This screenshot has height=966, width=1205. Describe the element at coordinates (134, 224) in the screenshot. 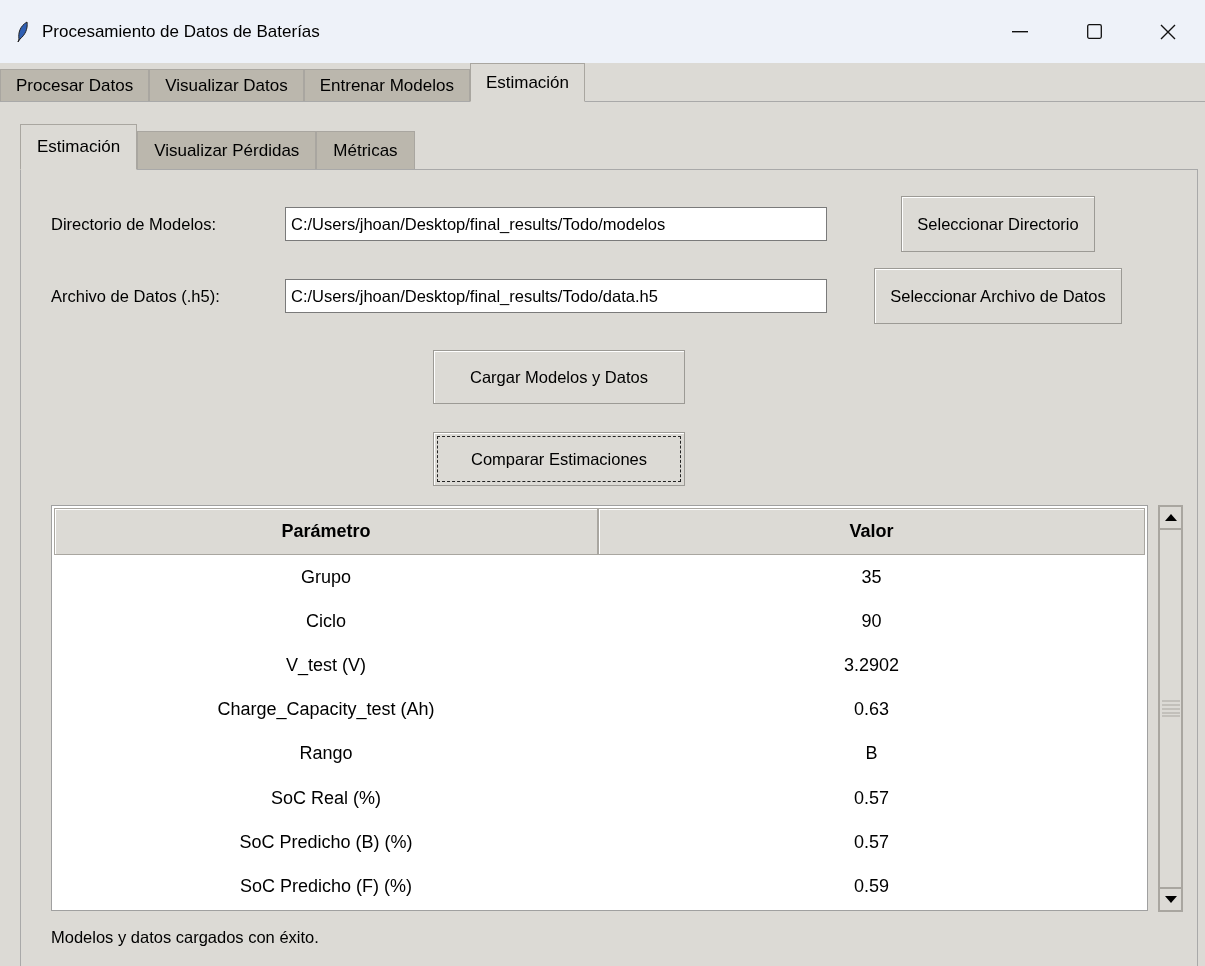

I see `field-label: Directorio de Modelos:` at that location.